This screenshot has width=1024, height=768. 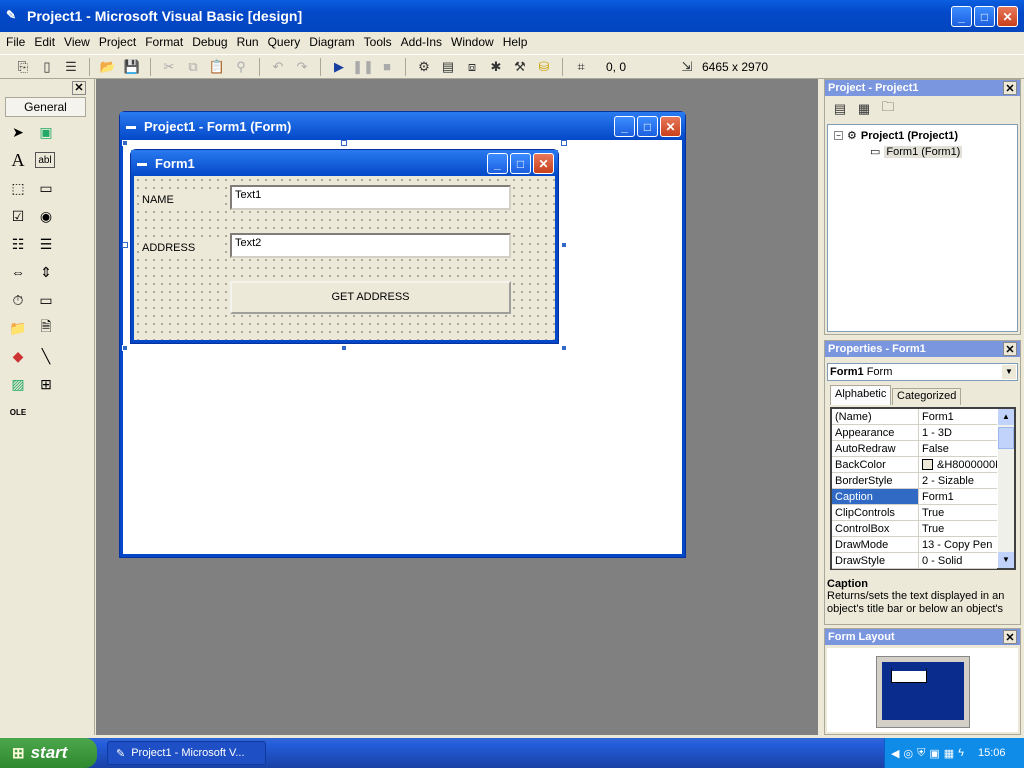 What do you see at coordinates (515, 42) in the screenshot?
I see `menu-help: Help` at bounding box center [515, 42].